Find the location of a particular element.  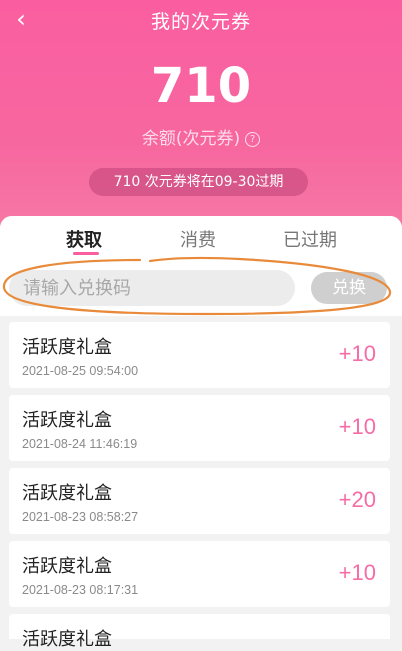

list-item: 活跃度礼盒 is located at coordinates (199, 632).